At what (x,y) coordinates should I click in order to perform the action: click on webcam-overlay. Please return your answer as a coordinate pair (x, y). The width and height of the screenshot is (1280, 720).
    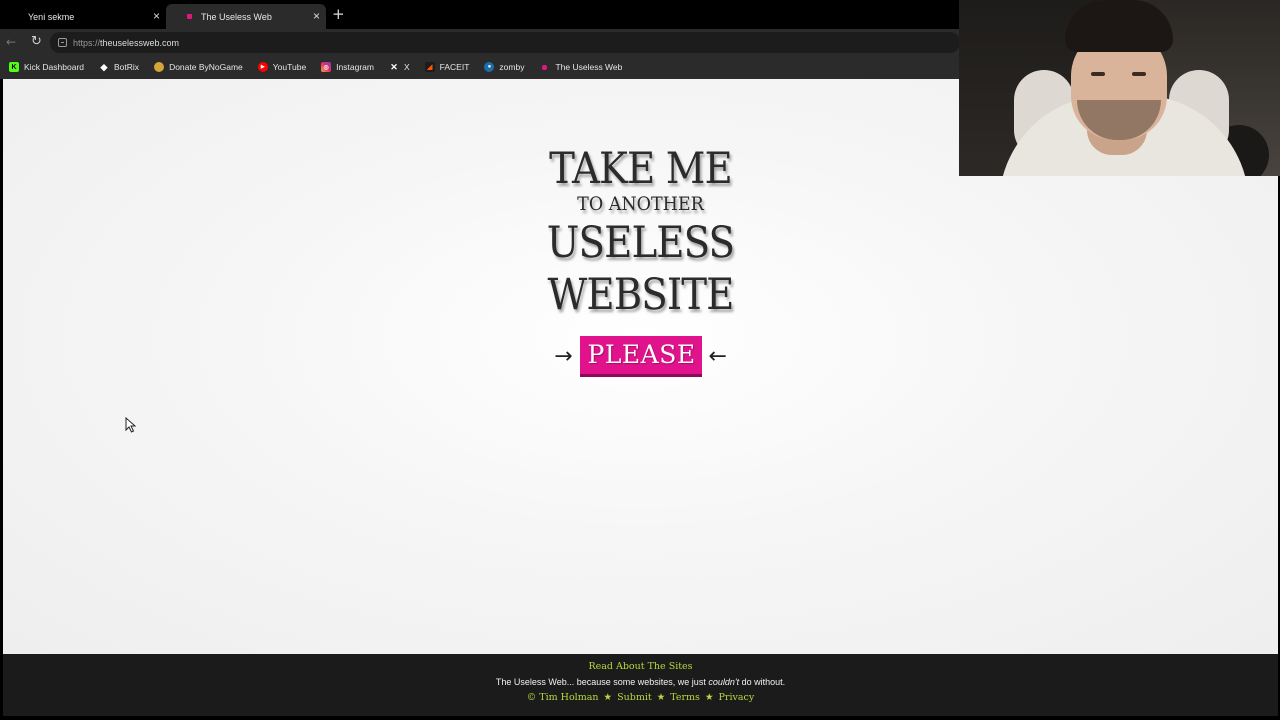
    Looking at the image, I should click on (1119, 88).